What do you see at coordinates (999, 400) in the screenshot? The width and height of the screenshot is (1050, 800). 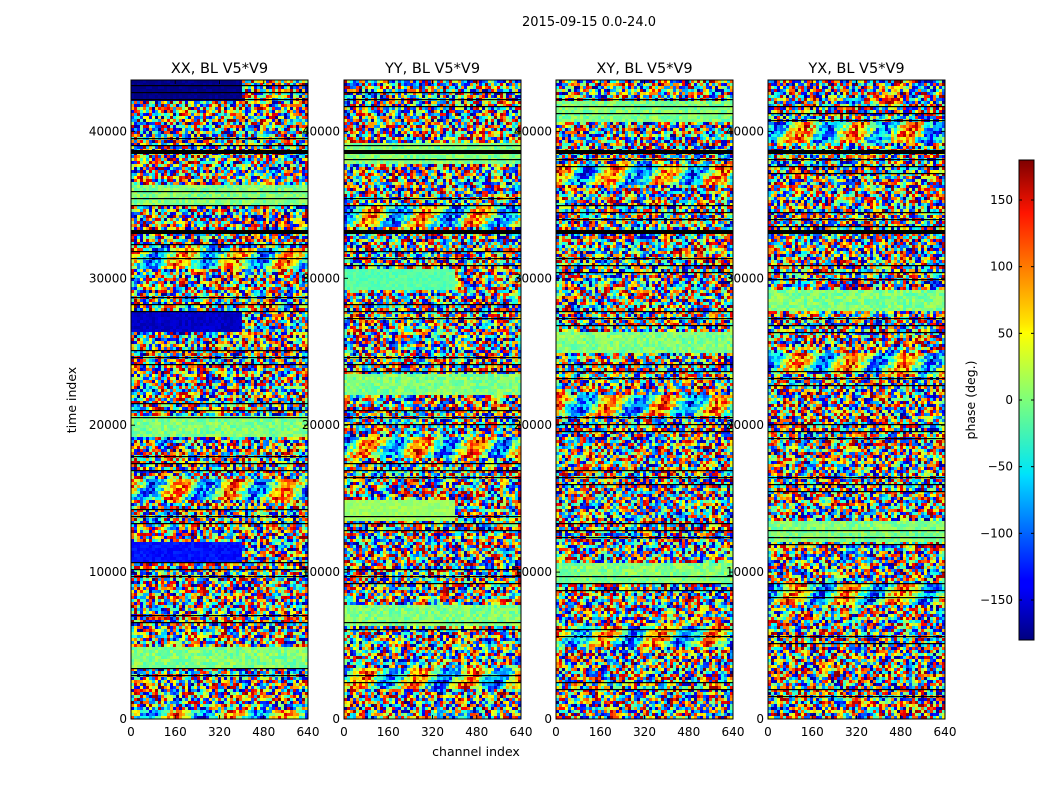 I see `colorbar: −150 −100 −50 0 50 100 150 phase (deg.)` at bounding box center [999, 400].